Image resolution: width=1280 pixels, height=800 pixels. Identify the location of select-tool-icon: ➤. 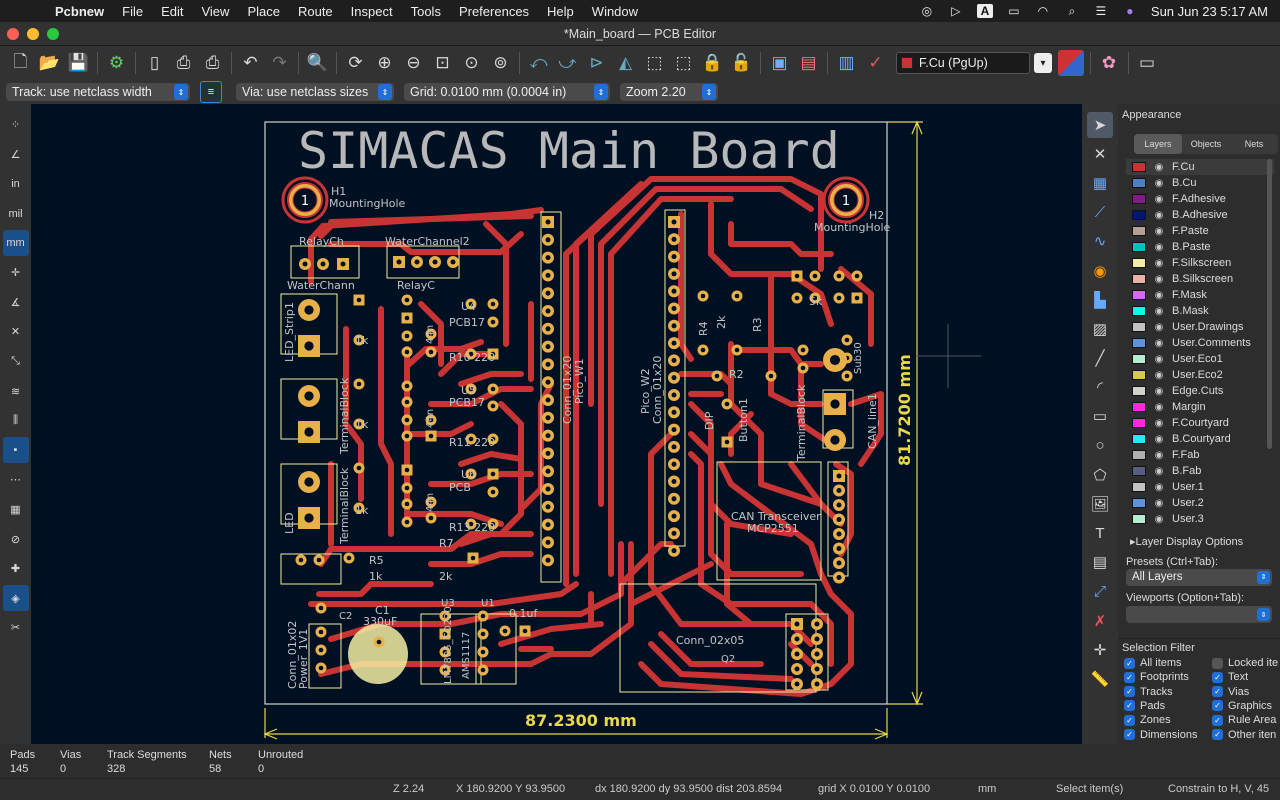
(1100, 124).